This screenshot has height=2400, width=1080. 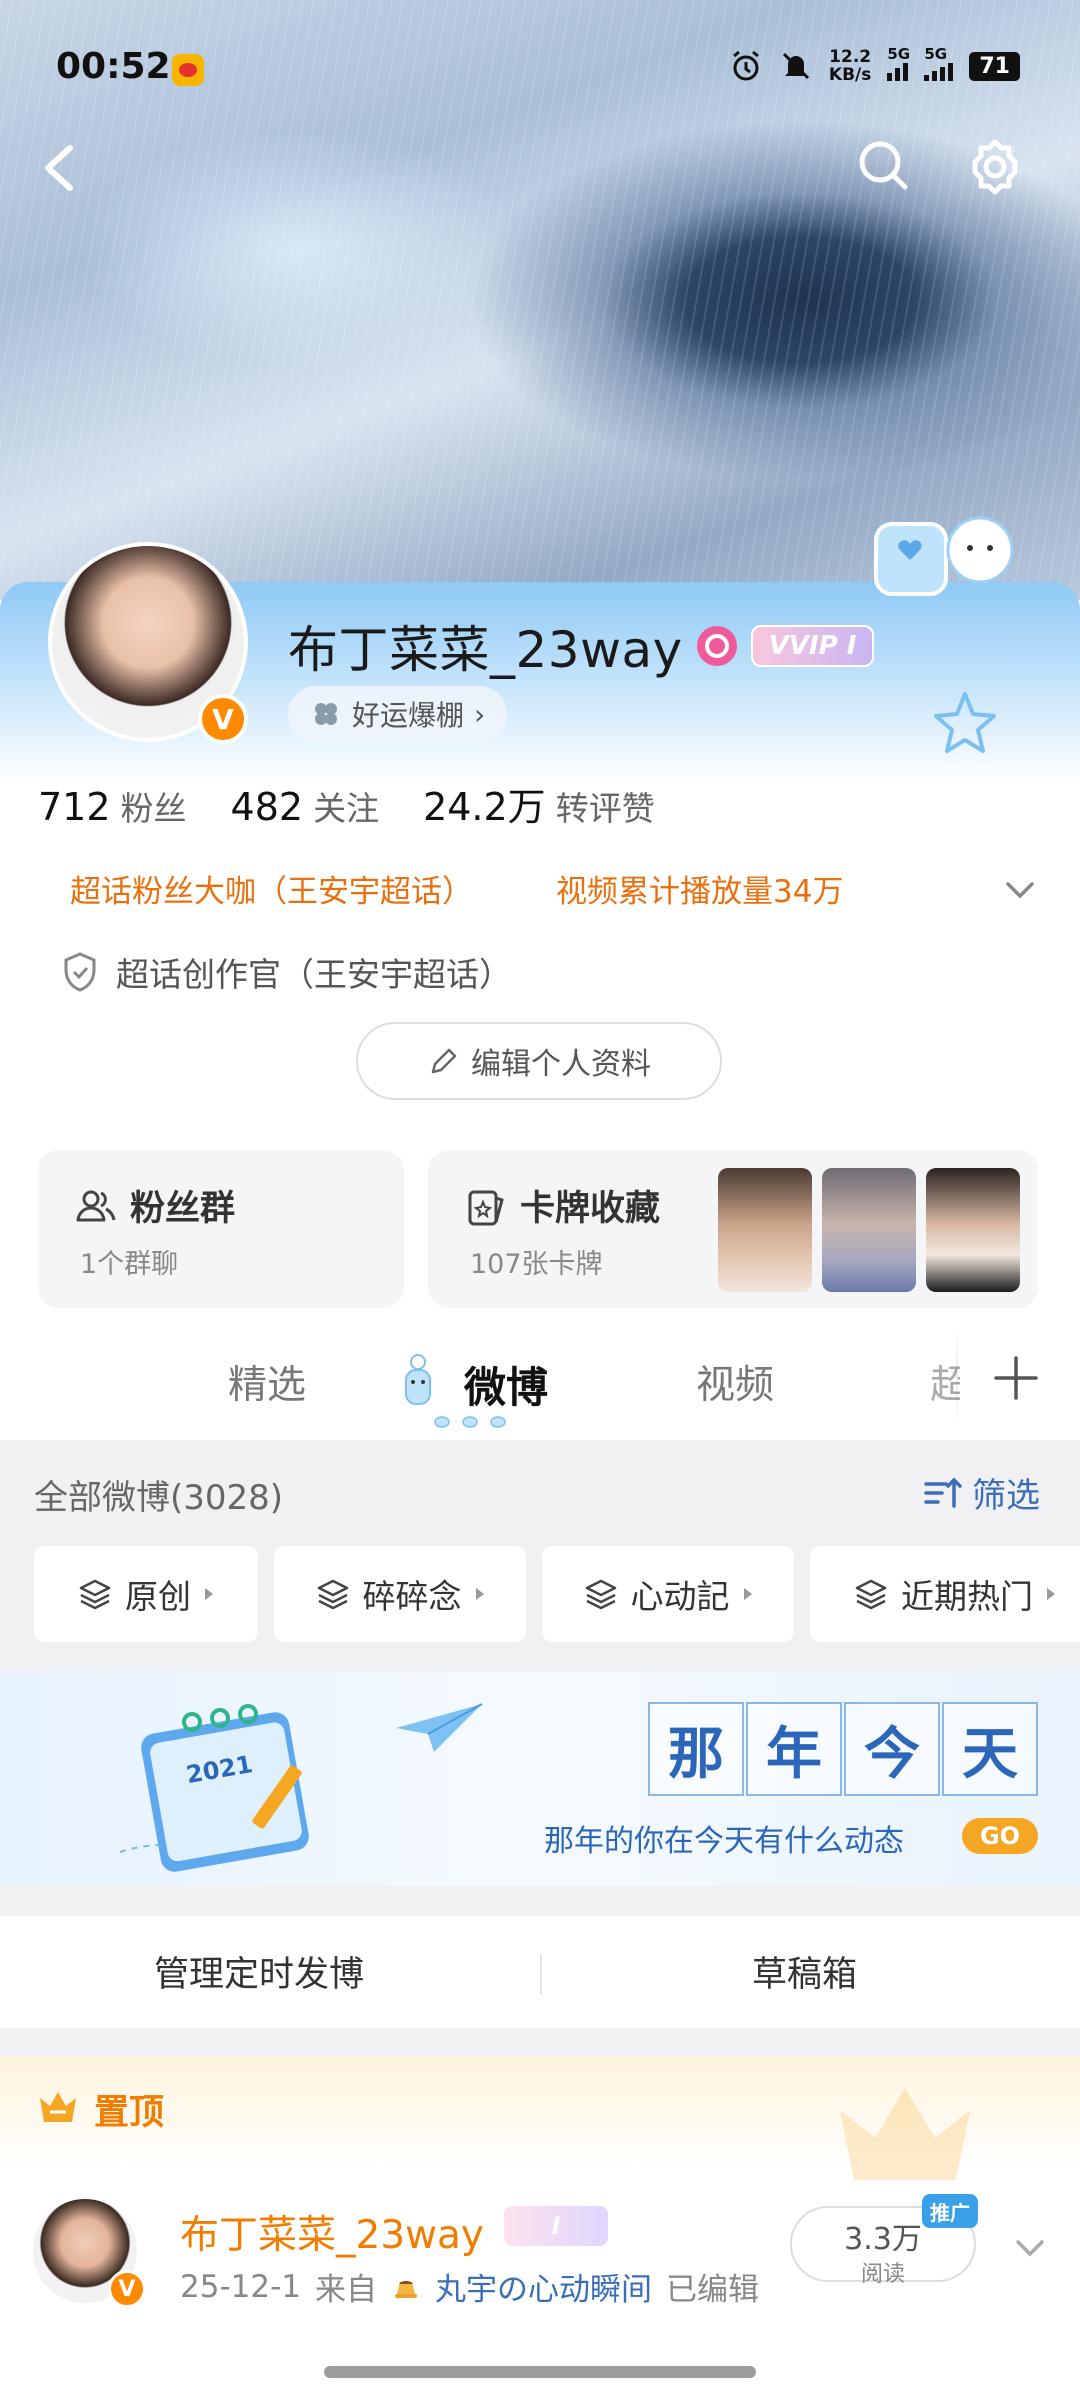 What do you see at coordinates (884, 166) in the screenshot?
I see `search-icon` at bounding box center [884, 166].